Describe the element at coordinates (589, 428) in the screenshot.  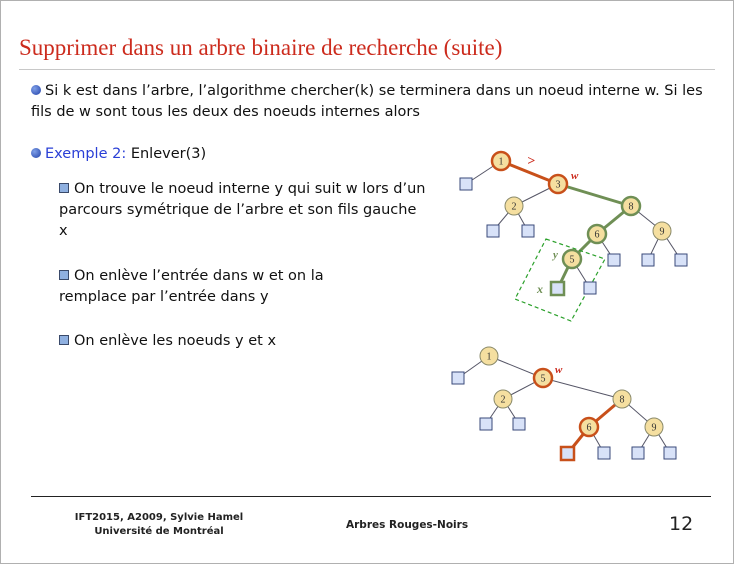
I see `node-label: 6` at that location.